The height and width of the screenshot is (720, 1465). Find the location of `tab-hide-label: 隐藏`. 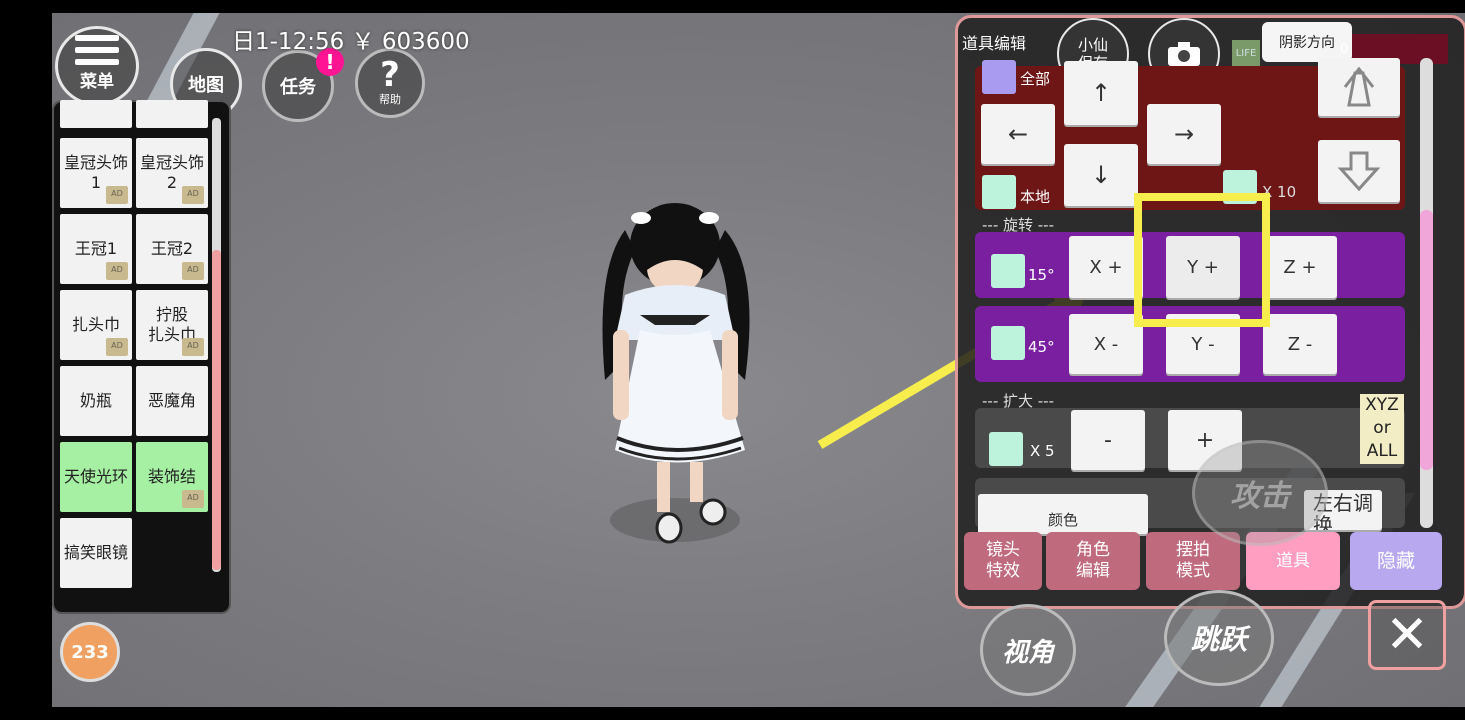

tab-hide-label: 隐藏 is located at coordinates (1395, 560).